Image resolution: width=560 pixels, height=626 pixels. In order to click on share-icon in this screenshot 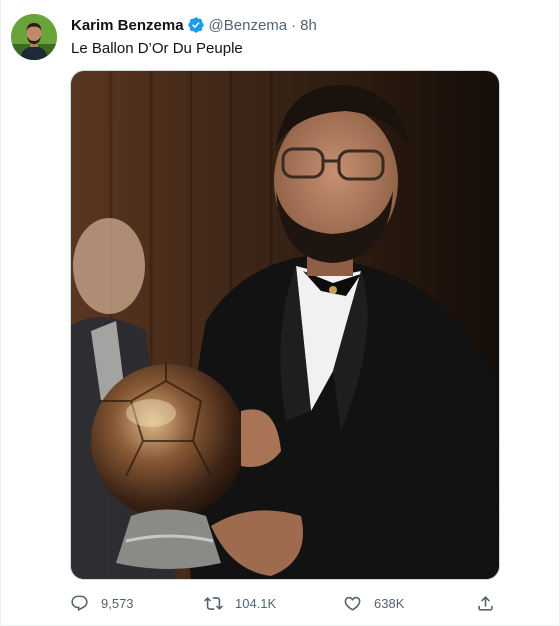, I will do `click(485, 603)`.